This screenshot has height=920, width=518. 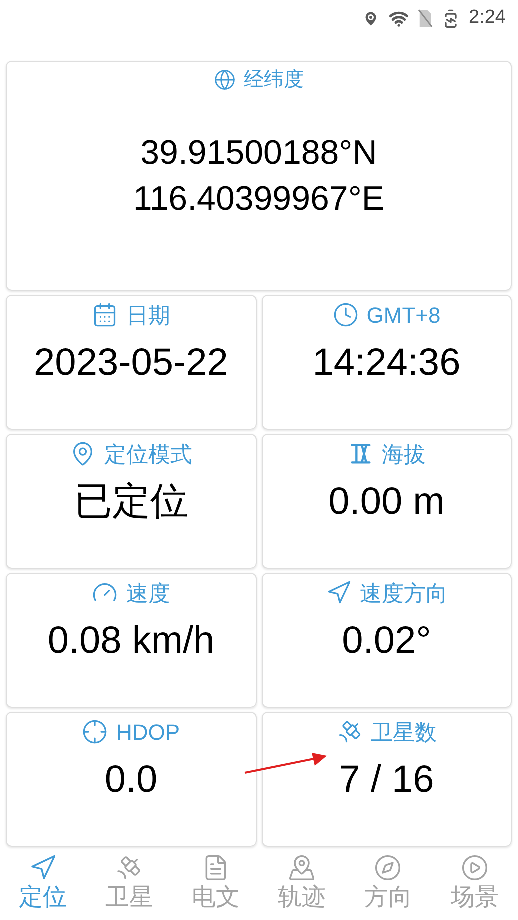 What do you see at coordinates (148, 454) in the screenshot?
I see `card-label: 定位模式` at bounding box center [148, 454].